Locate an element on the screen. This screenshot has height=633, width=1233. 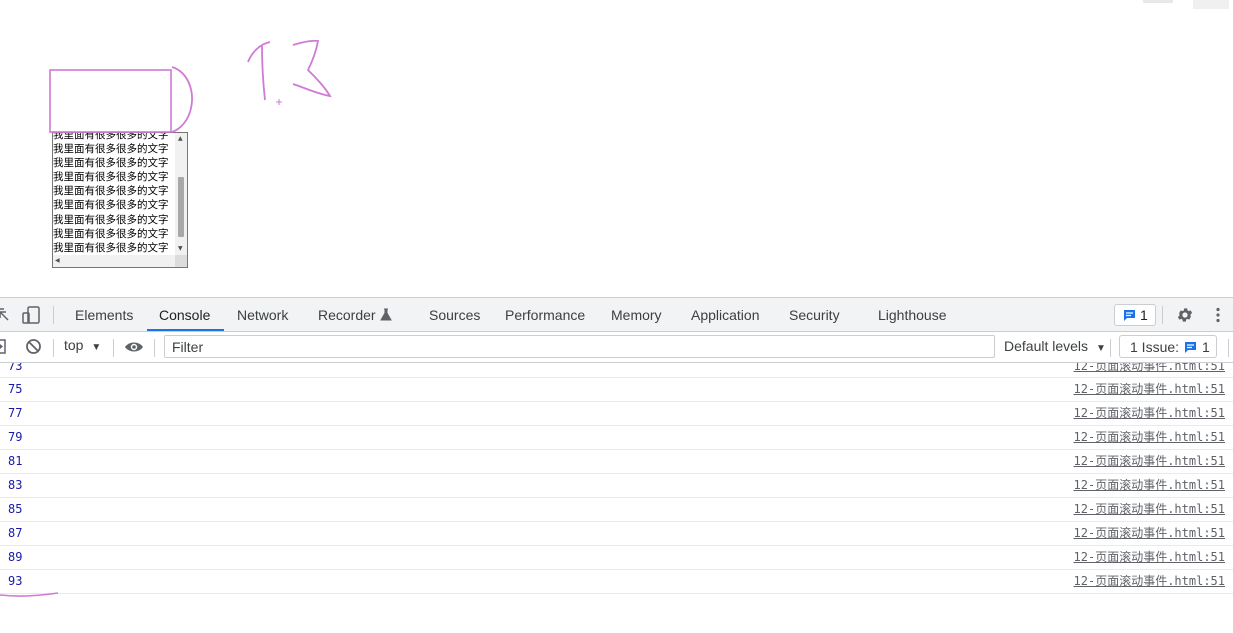
tab-performance: Performance is located at coordinates (545, 314).